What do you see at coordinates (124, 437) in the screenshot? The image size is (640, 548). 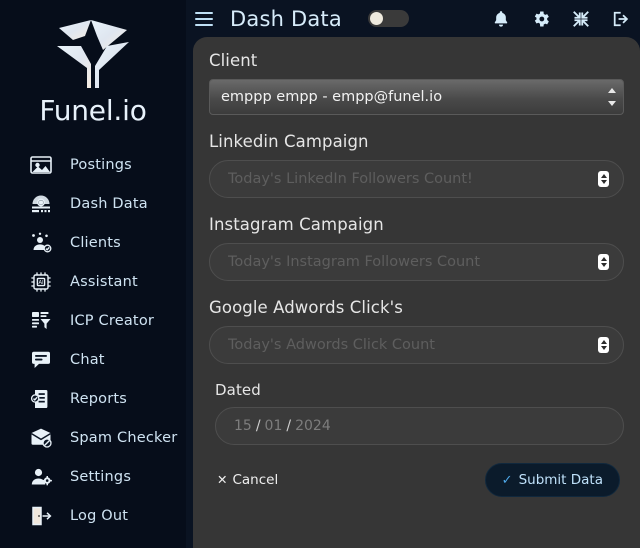 I see `sidebar-item-label: Spam Checker` at bounding box center [124, 437].